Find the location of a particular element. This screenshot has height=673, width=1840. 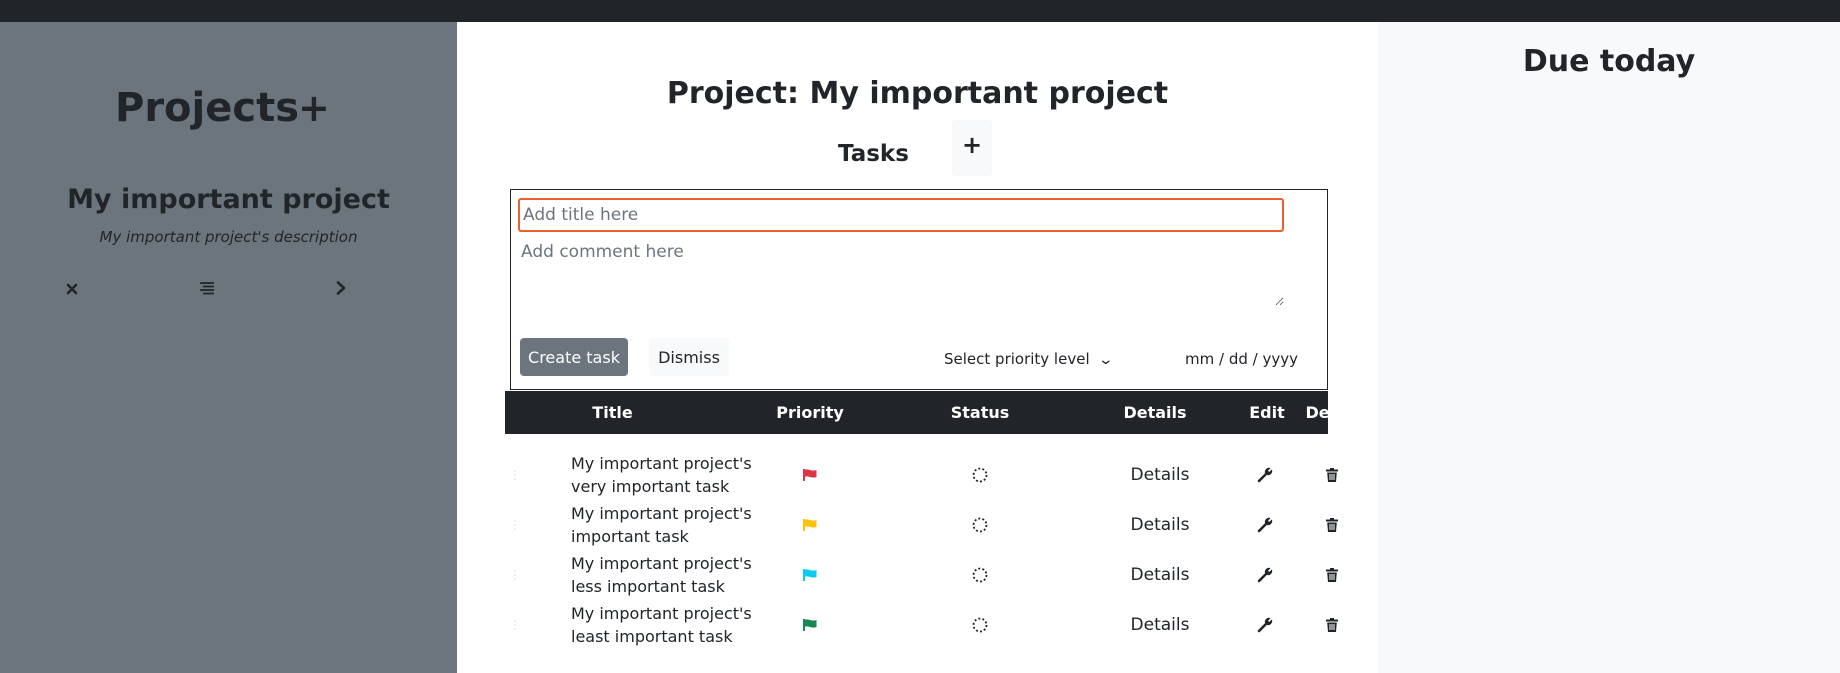

header-title: Title is located at coordinates (612, 412).